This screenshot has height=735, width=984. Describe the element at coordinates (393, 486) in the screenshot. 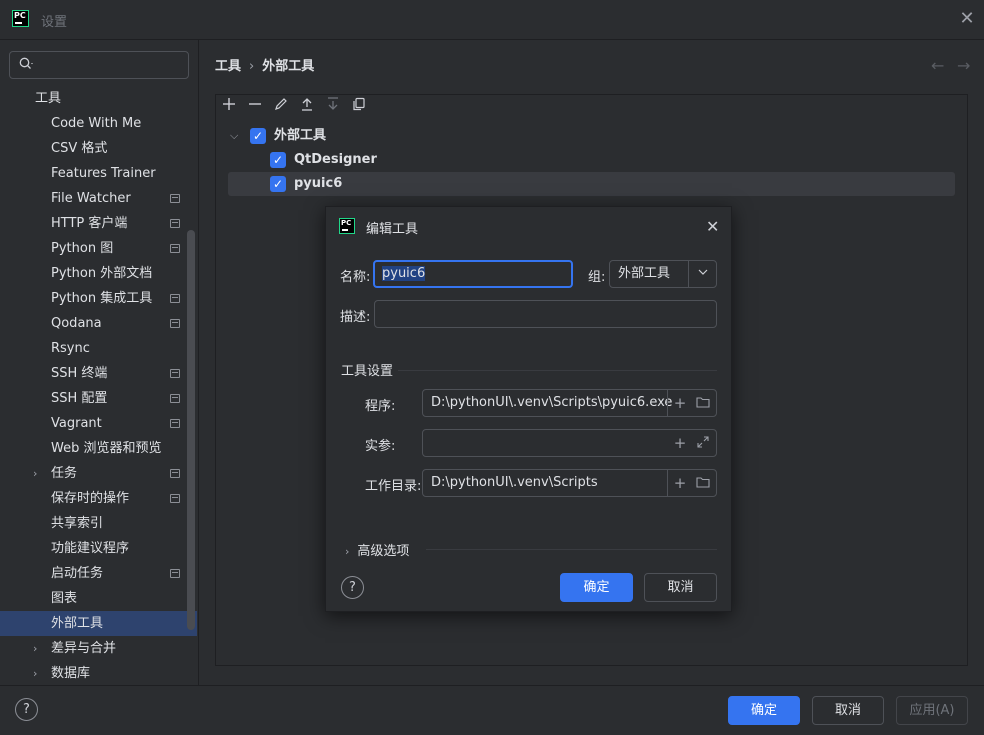

I see `working-dir-label: 工作目录:` at that location.